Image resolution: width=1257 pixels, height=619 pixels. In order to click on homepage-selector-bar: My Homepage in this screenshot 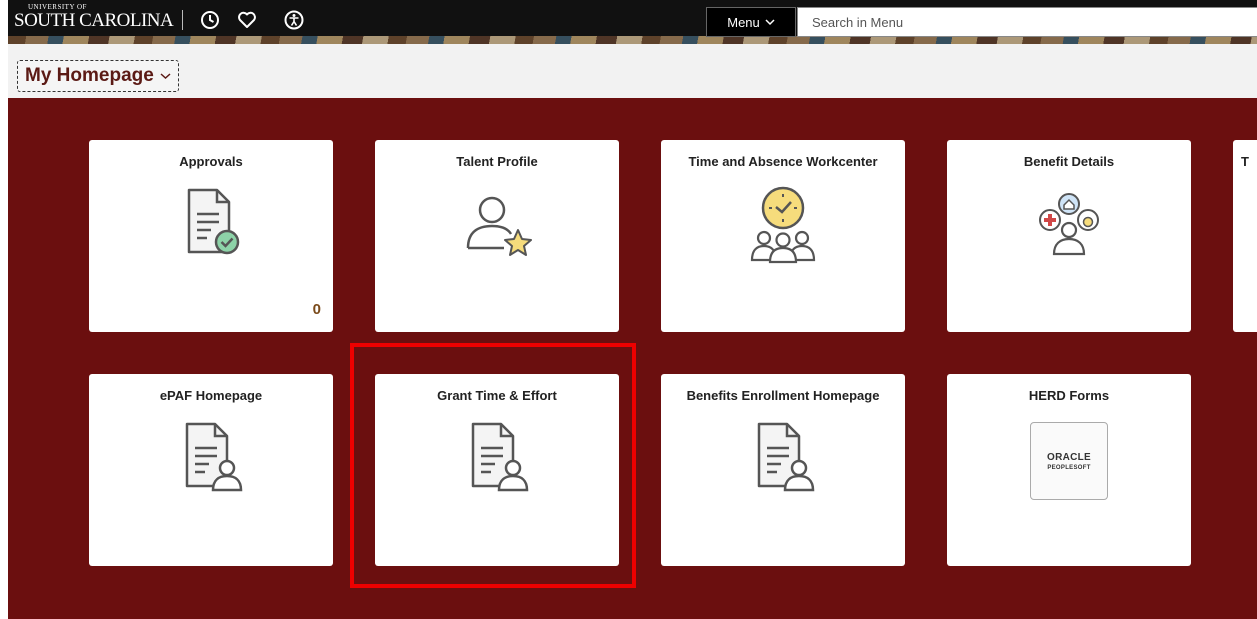, I will do `click(632, 71)`.